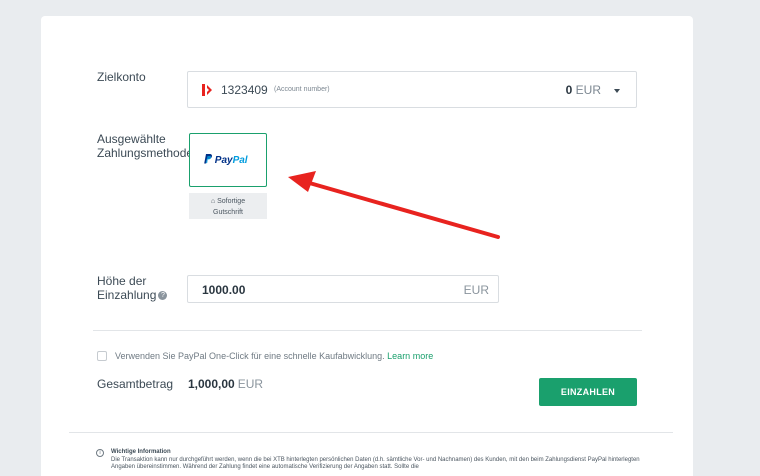  Describe the element at coordinates (412, 89) in the screenshot. I see `target-account-select: 1323409 (Account number) 0 EUR` at that location.